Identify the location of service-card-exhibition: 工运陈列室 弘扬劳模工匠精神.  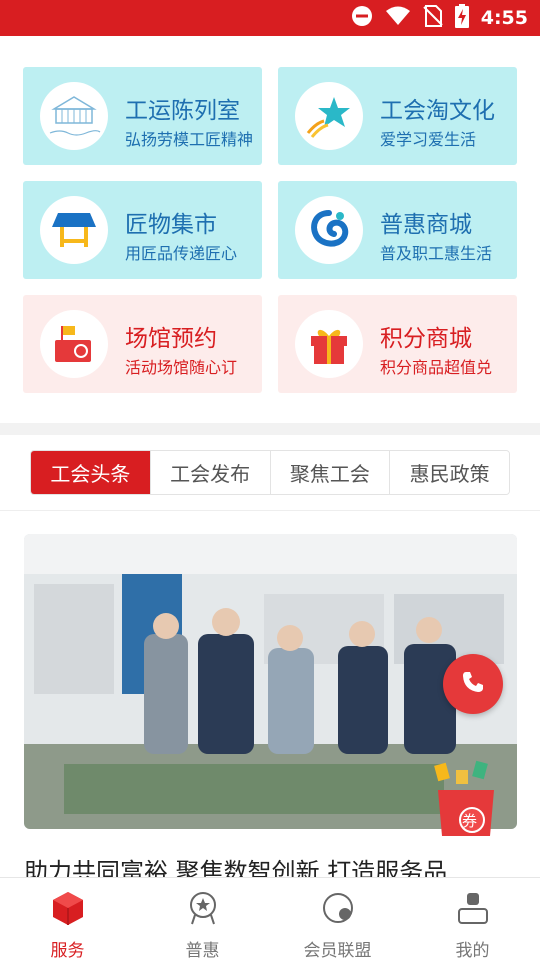
(142, 116).